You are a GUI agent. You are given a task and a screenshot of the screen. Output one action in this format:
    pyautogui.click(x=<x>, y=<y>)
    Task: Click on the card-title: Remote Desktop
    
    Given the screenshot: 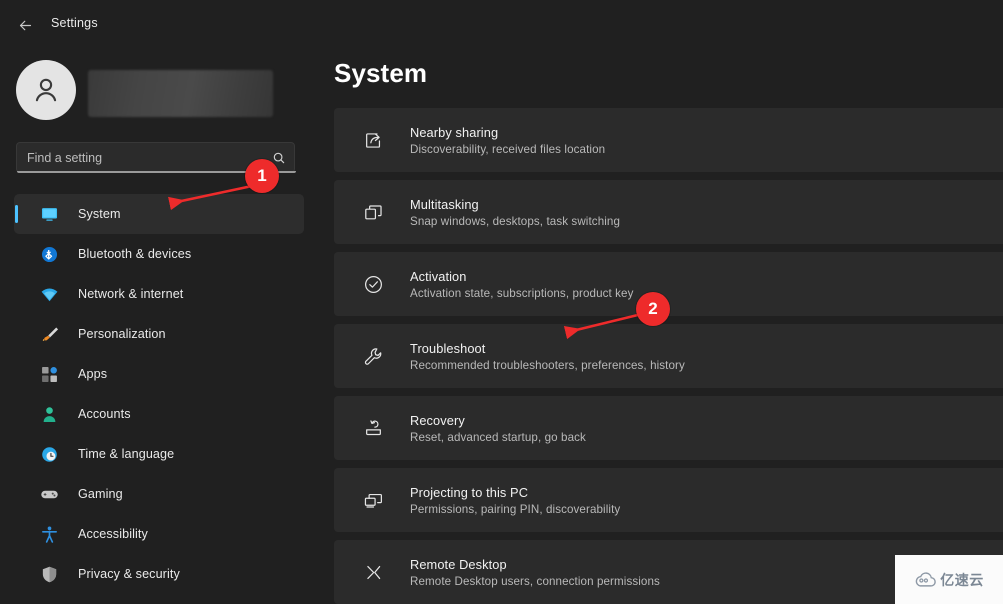 What is the action you would take?
    pyautogui.click(x=458, y=564)
    